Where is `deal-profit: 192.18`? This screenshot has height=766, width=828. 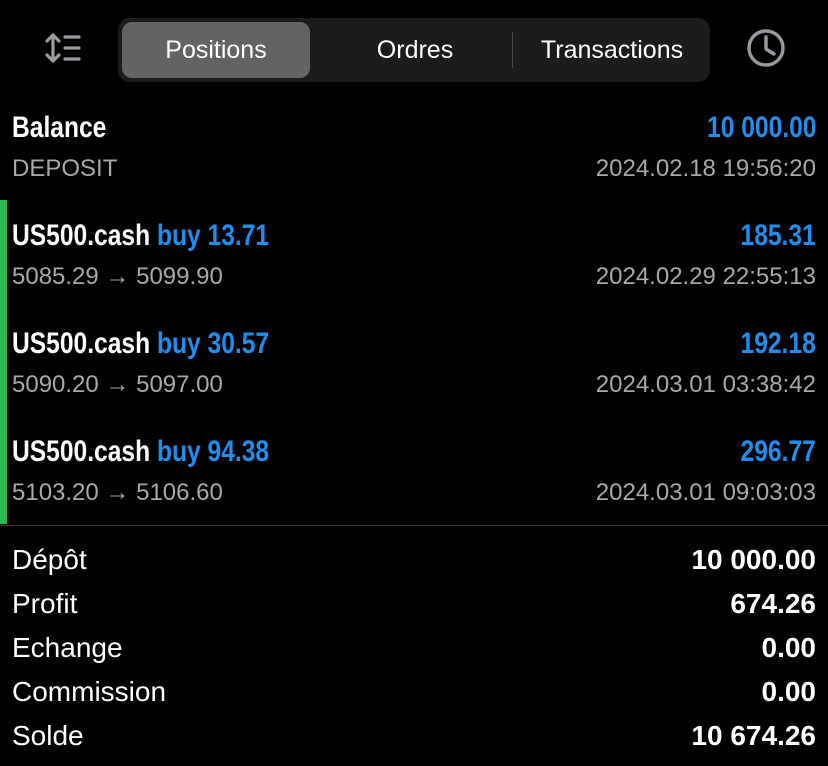
deal-profit: 192.18 is located at coordinates (778, 343).